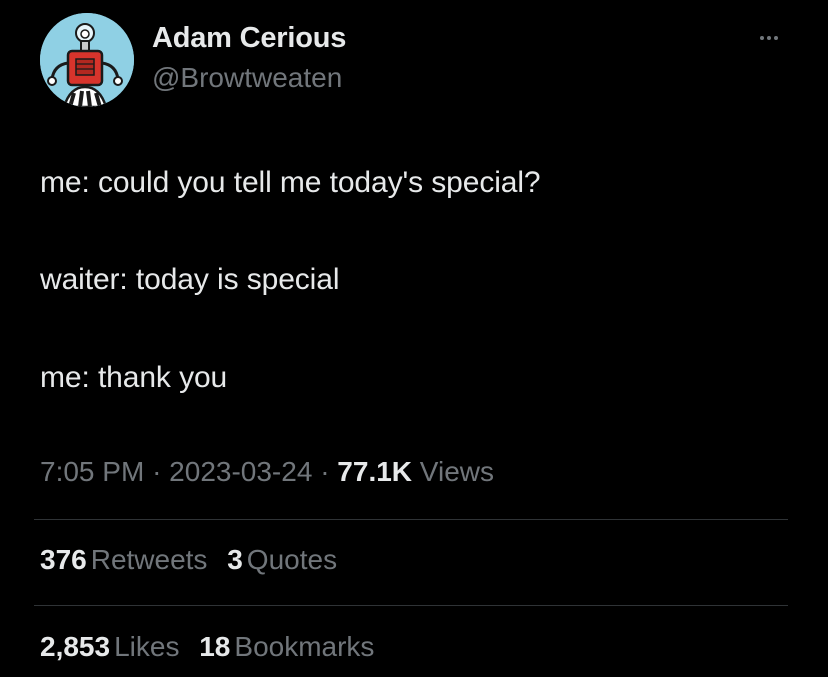 Image resolution: width=828 pixels, height=677 pixels. I want to click on avatar, so click(87, 60).